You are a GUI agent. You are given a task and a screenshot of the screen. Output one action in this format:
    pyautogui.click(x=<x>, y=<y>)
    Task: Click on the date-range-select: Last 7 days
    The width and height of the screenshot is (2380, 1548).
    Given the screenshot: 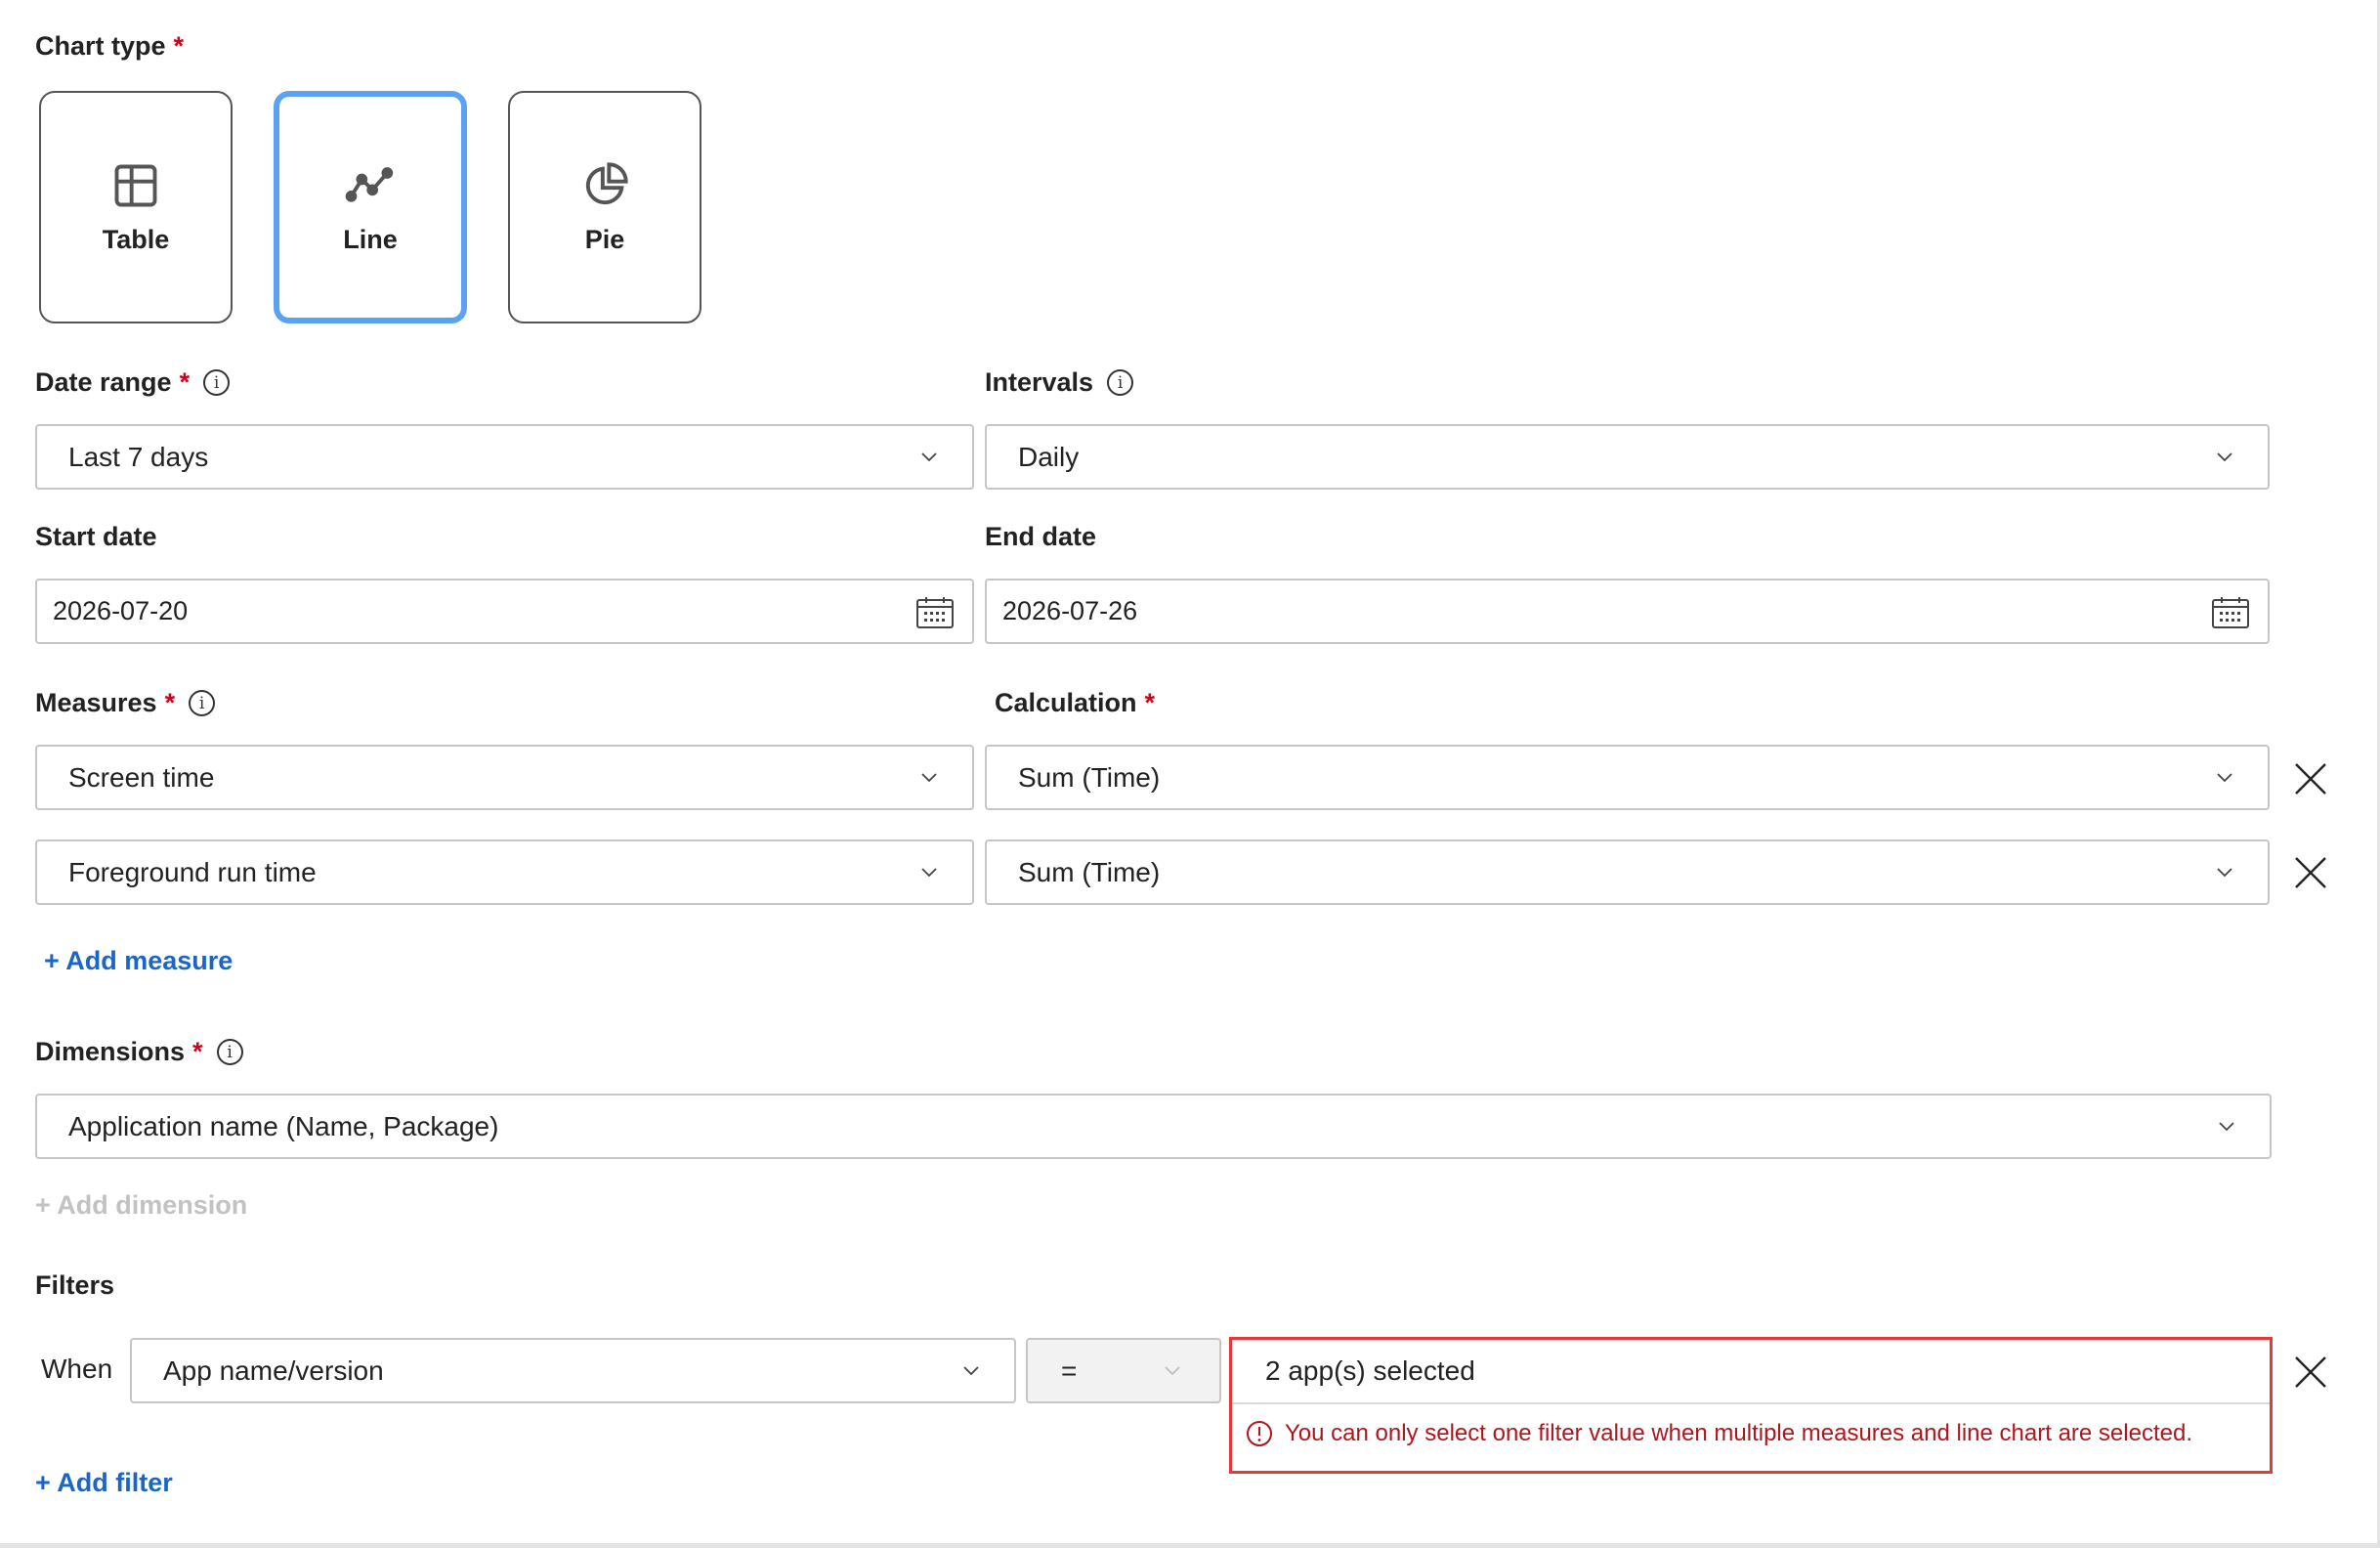 What is the action you would take?
    pyautogui.click(x=504, y=457)
    